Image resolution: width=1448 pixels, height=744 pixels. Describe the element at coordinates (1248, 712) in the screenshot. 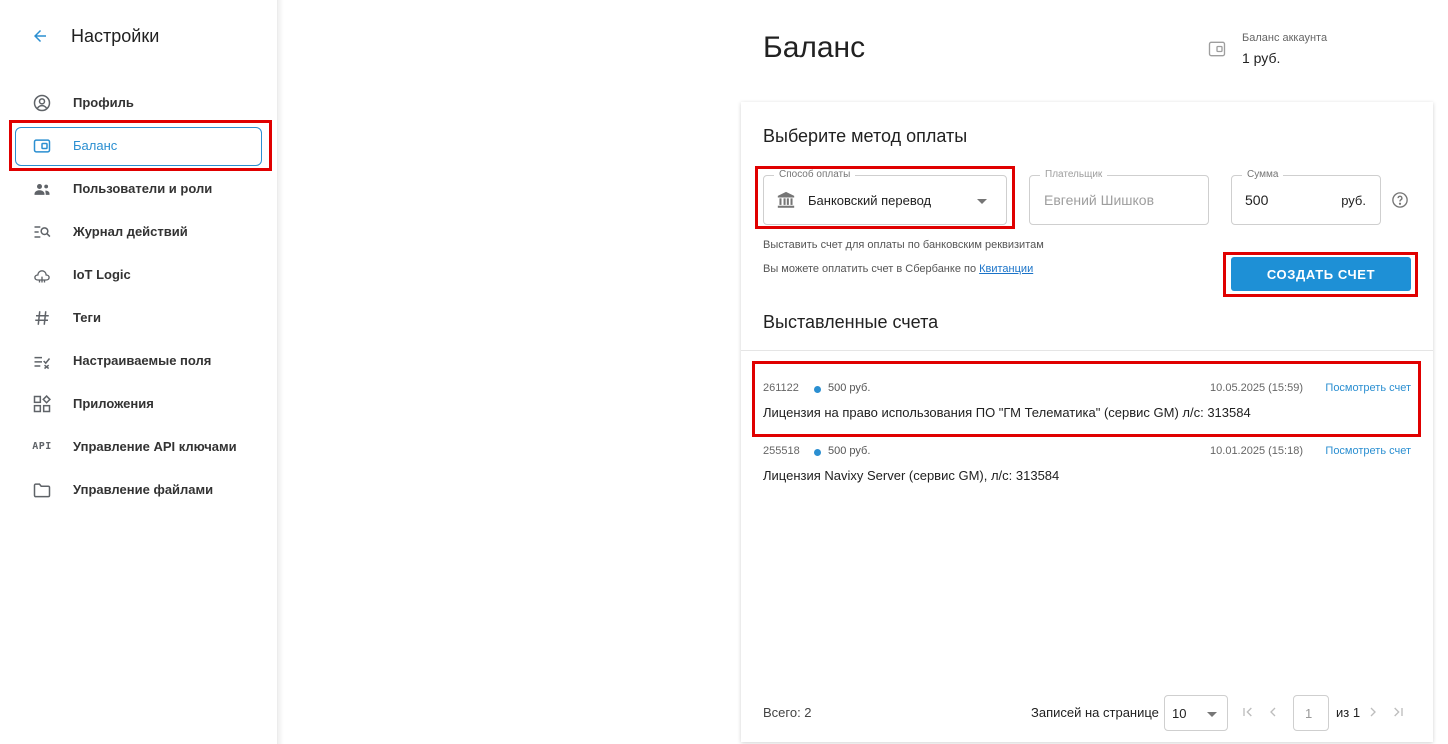

I see `first-page-icon` at that location.